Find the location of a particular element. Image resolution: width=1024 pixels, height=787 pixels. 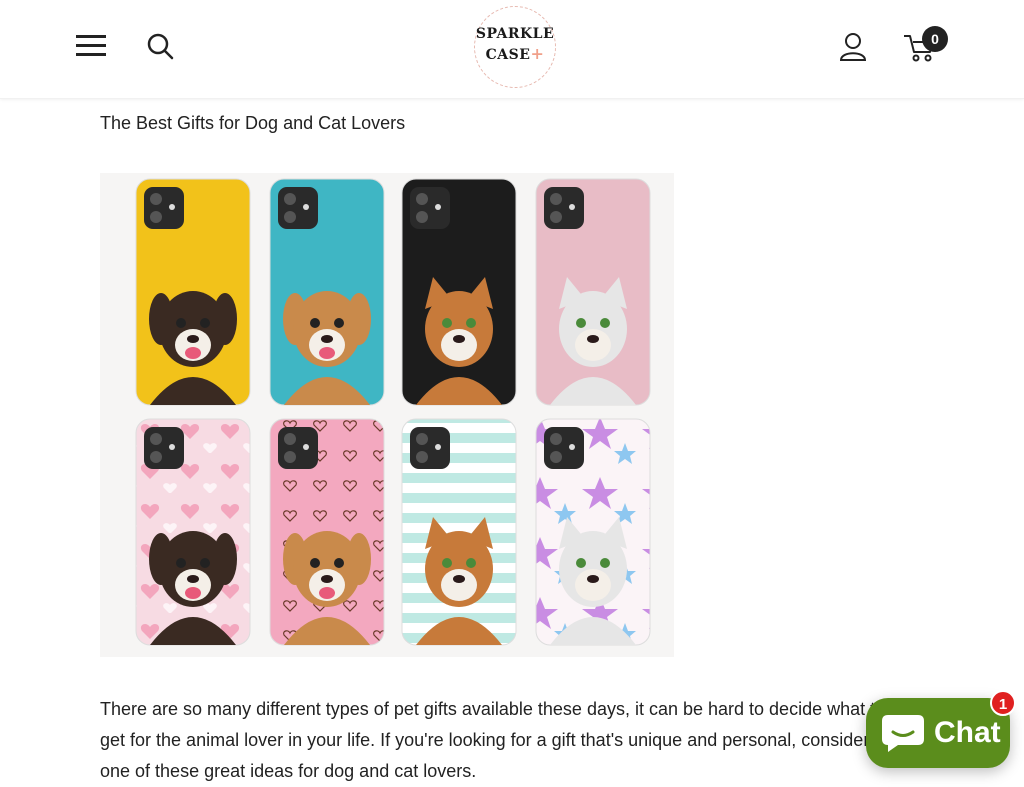

search-icon is located at coordinates (160, 46).